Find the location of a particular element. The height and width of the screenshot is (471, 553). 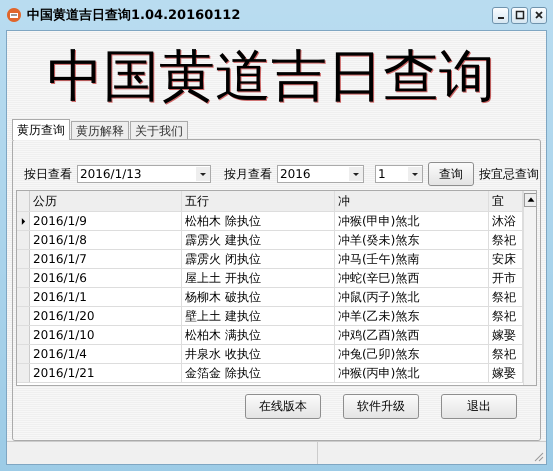

table-cell: 2016/1/8 is located at coordinates (106, 240).